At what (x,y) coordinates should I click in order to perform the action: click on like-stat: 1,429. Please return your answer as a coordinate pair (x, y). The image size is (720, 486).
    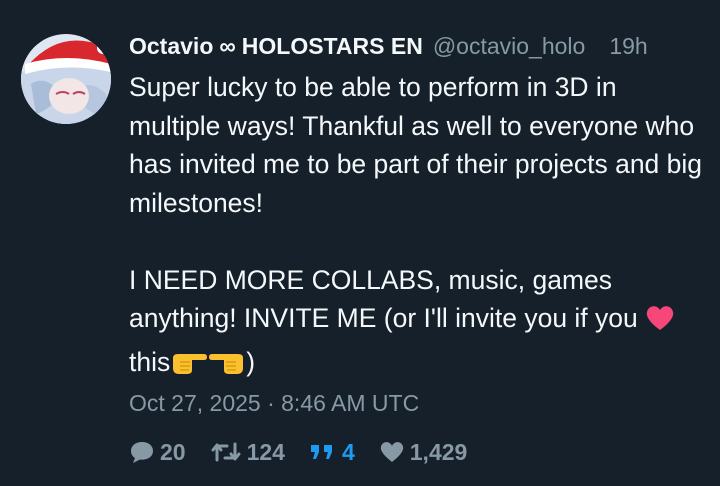
    Looking at the image, I should click on (423, 452).